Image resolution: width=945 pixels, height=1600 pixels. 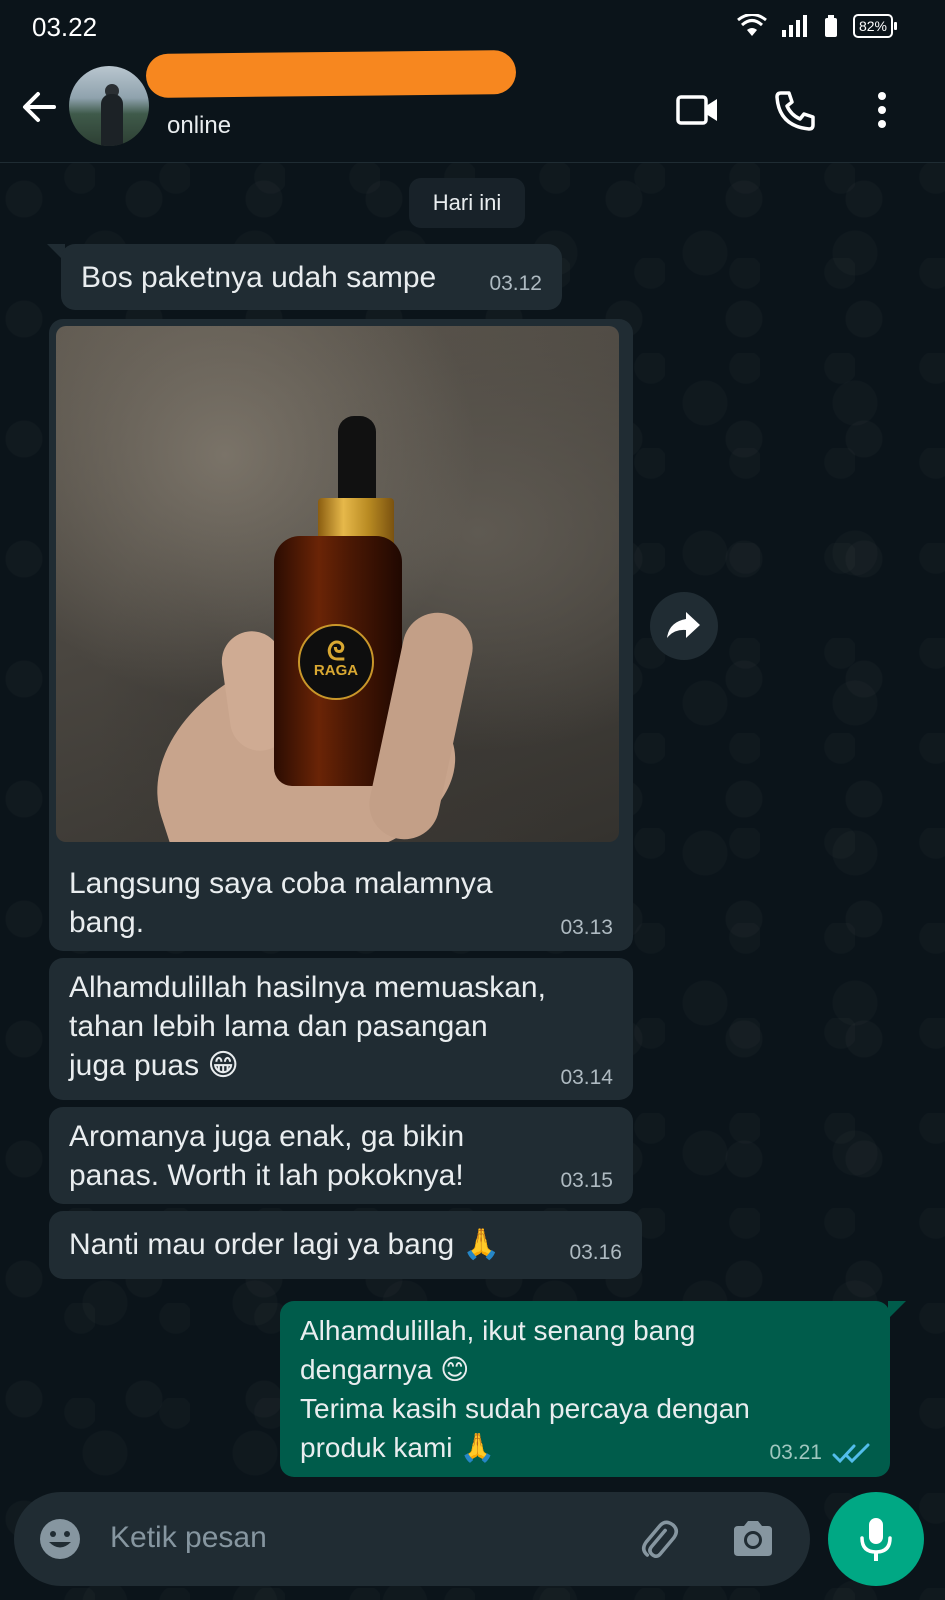 What do you see at coordinates (336, 670) in the screenshot?
I see `logo-text: RAGA` at bounding box center [336, 670].